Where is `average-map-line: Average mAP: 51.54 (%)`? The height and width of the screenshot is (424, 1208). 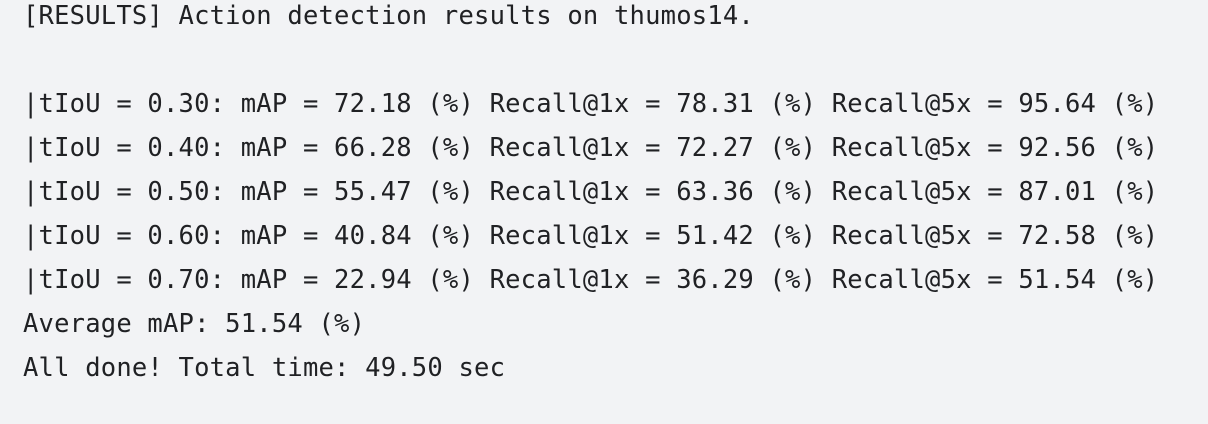
average-map-line: Average mAP: 51.54 (%) is located at coordinates (194, 324).